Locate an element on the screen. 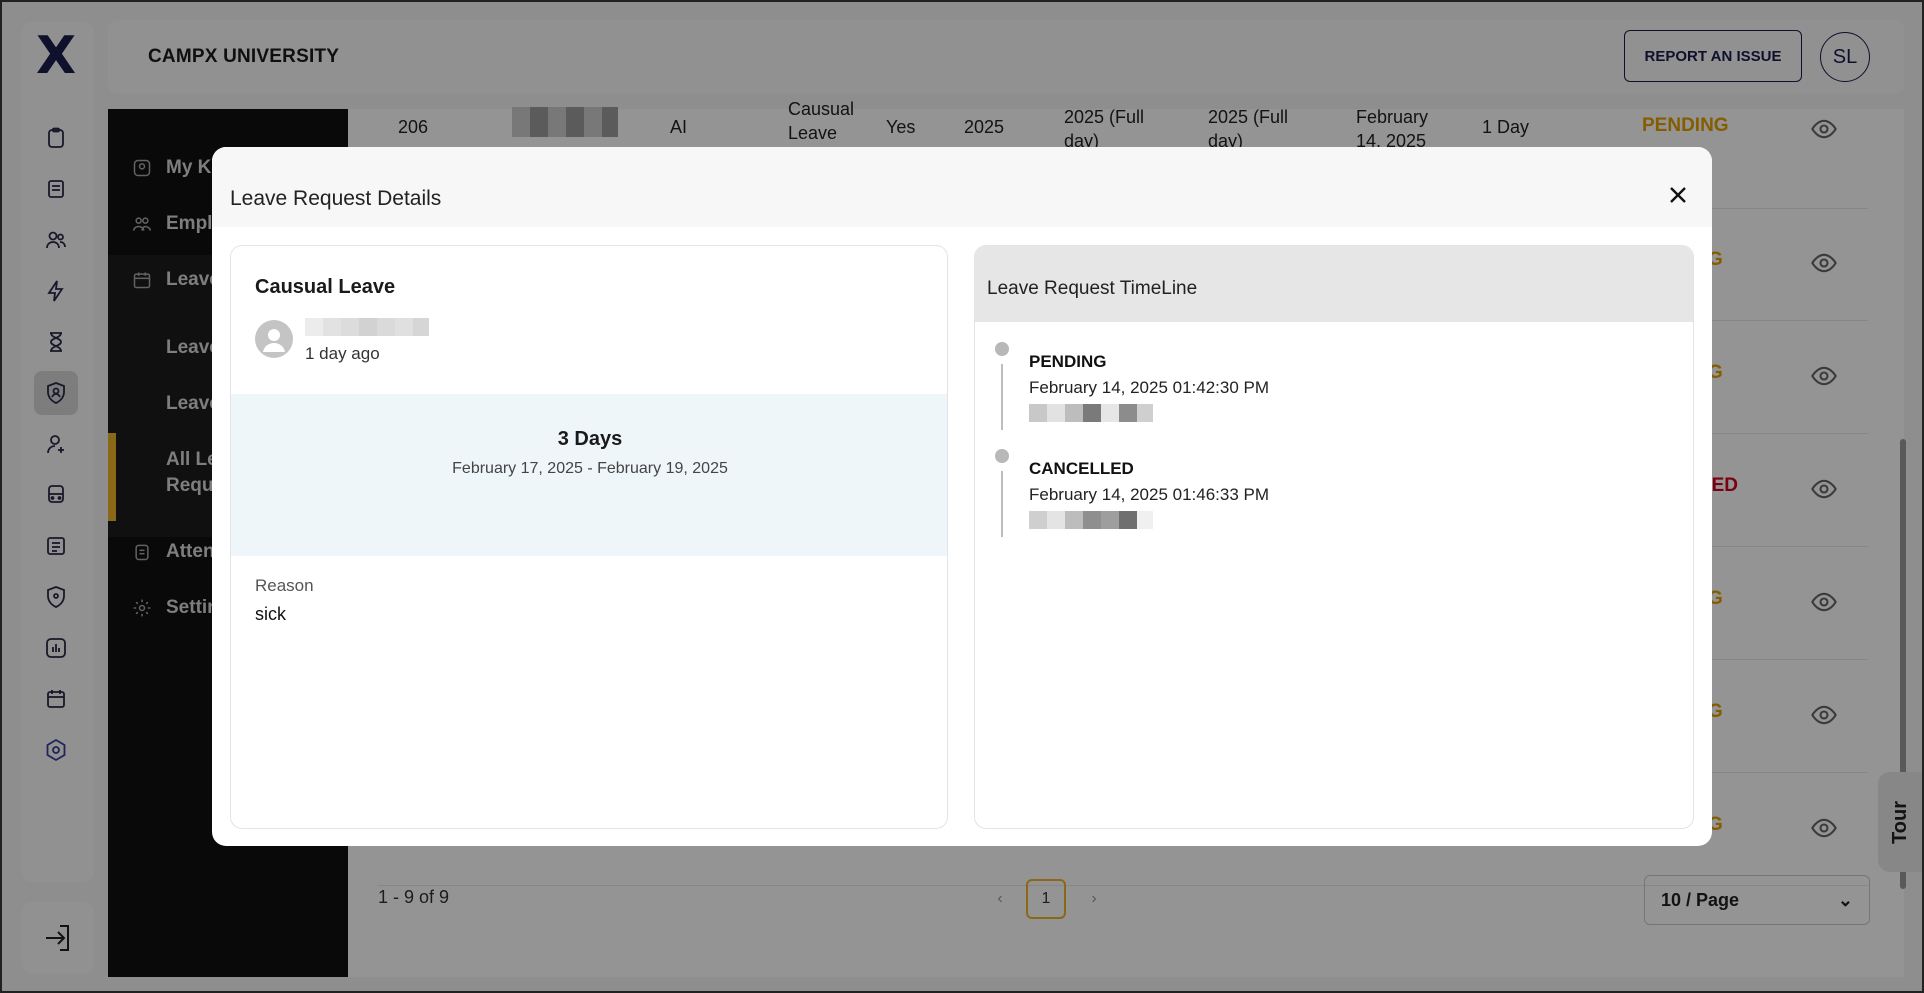 The image size is (1924, 993). close-icon is located at coordinates (1678, 195).